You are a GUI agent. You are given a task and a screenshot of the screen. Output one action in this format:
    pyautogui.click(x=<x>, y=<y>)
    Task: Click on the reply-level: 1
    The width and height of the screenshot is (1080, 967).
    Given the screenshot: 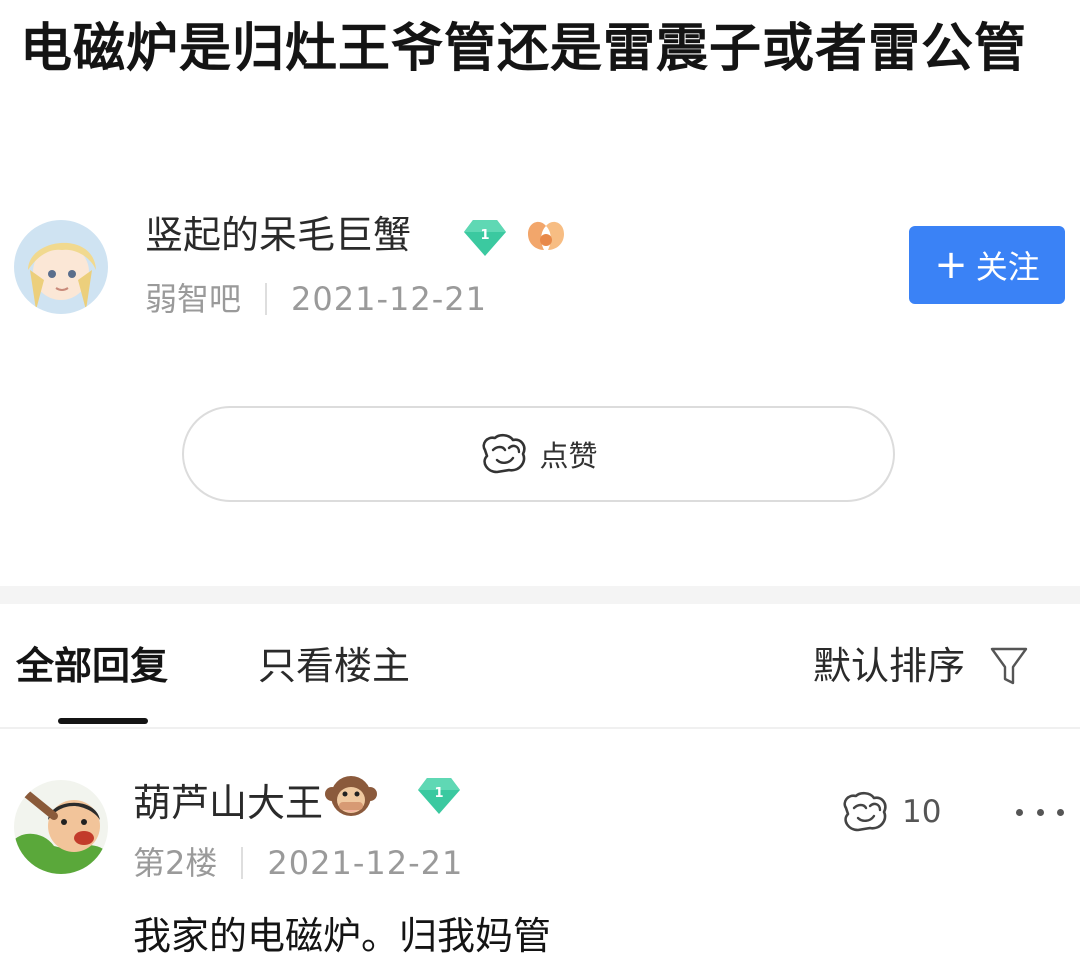 What is the action you would take?
    pyautogui.click(x=438, y=793)
    